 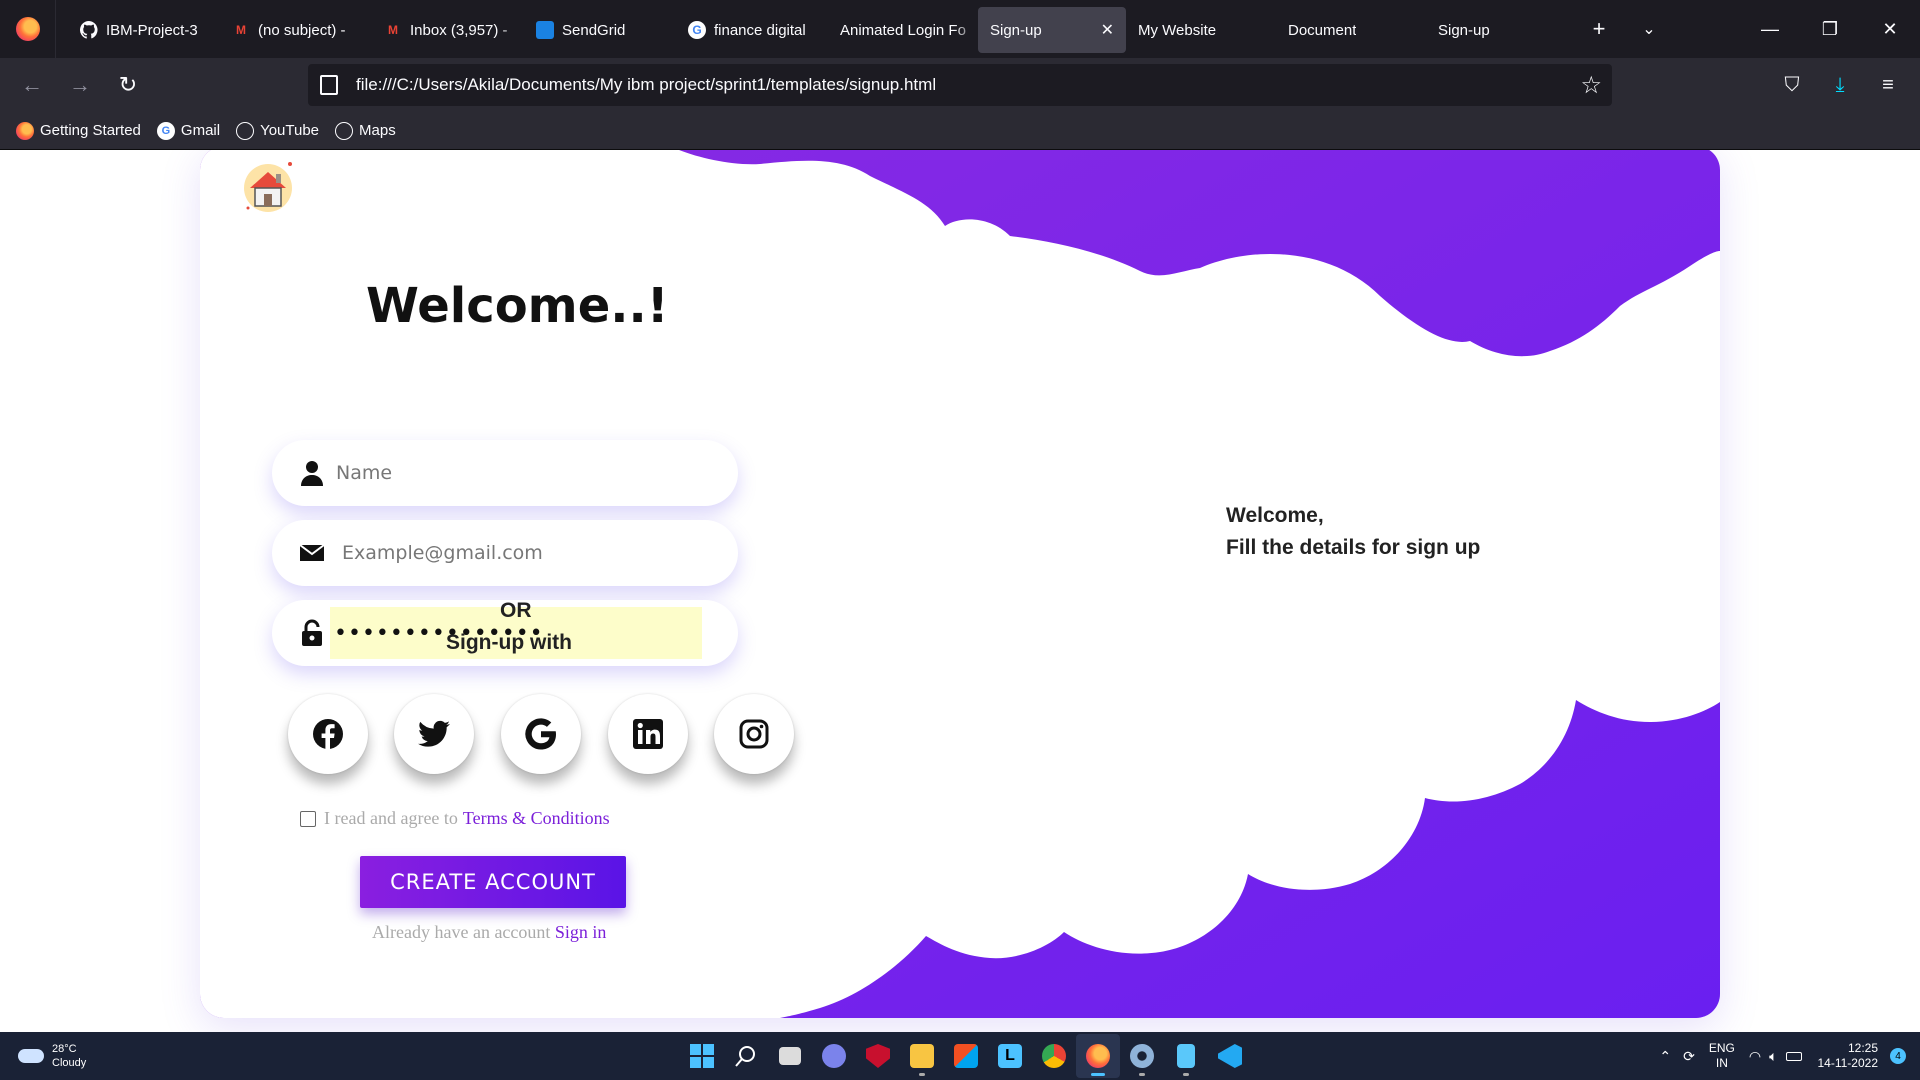 I want to click on firefox-taskbar-button, so click(x=1098, y=1056).